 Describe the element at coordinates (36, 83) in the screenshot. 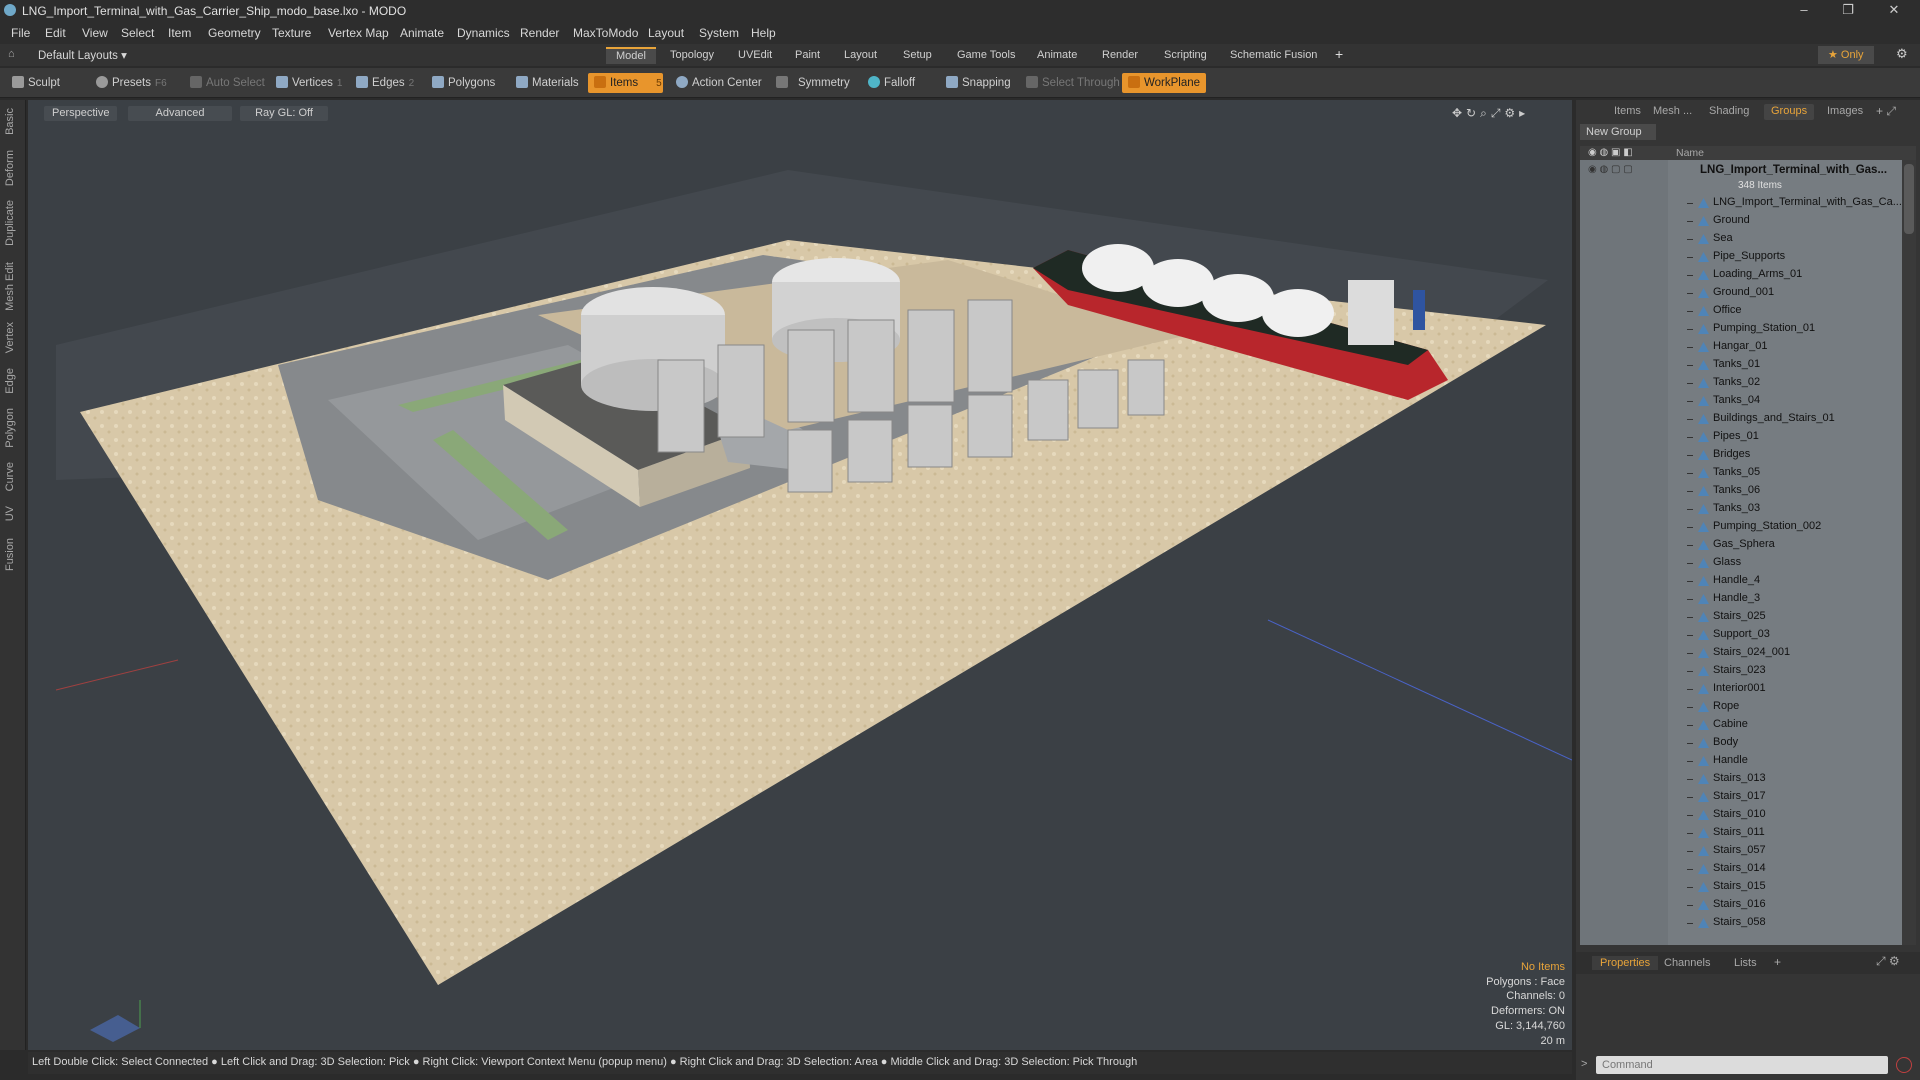

I see `sculpt-button: Sculpt` at that location.